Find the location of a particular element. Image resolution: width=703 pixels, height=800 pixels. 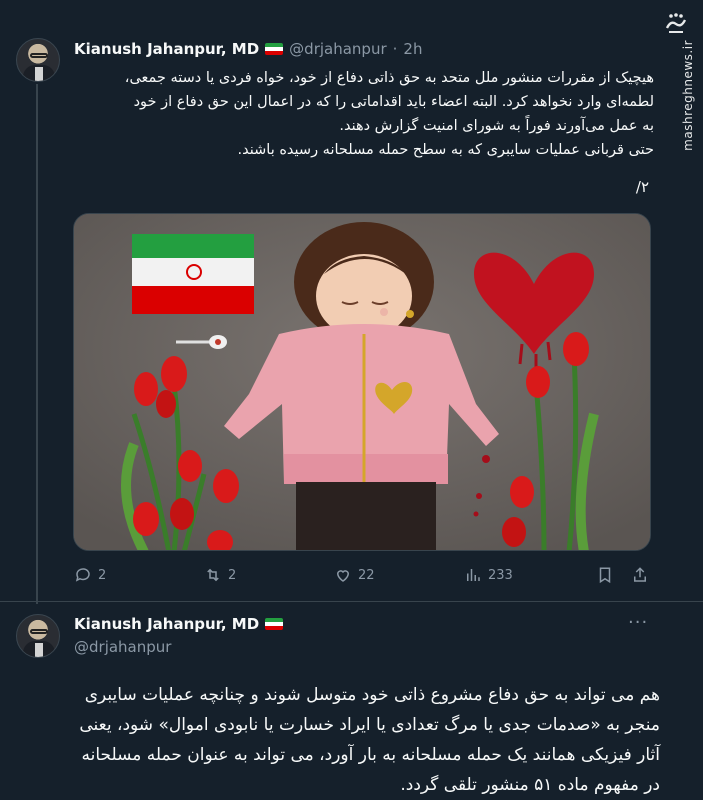

reply-icon is located at coordinates (82, 575).